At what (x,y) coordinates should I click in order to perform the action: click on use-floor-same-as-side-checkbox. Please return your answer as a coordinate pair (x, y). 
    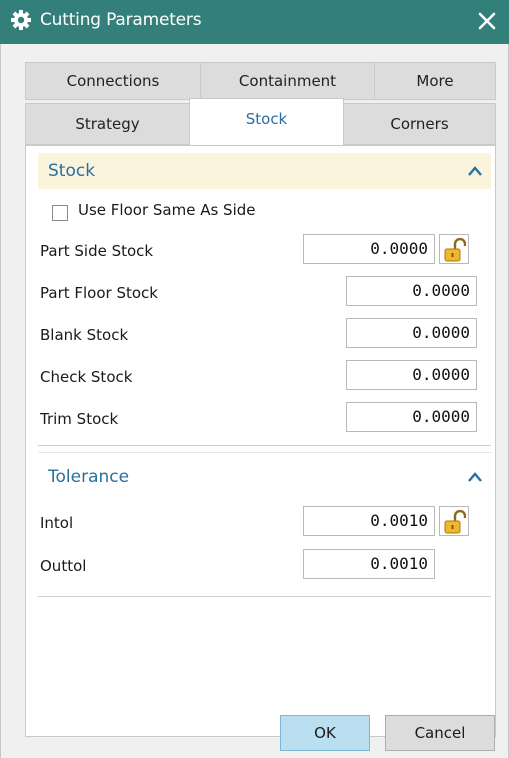
    Looking at the image, I should click on (60, 213).